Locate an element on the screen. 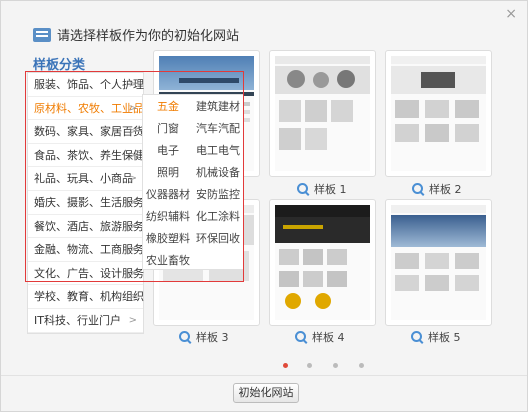 The width and height of the screenshot is (528, 412). category-label: 婚庆、摄影、生活服务 is located at coordinates (89, 202).